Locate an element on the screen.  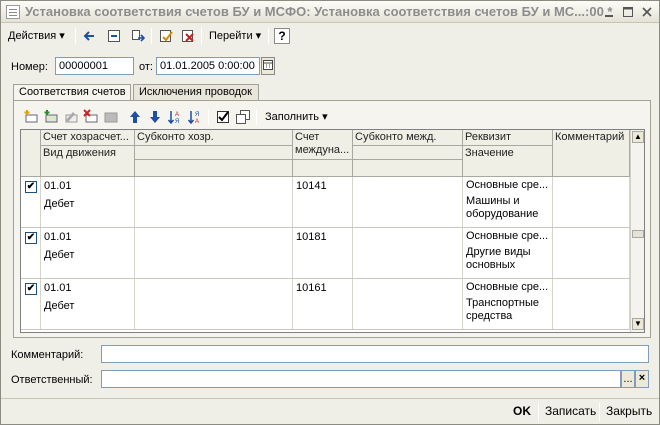
column-header-value: Значение is located at coordinates (508, 161).